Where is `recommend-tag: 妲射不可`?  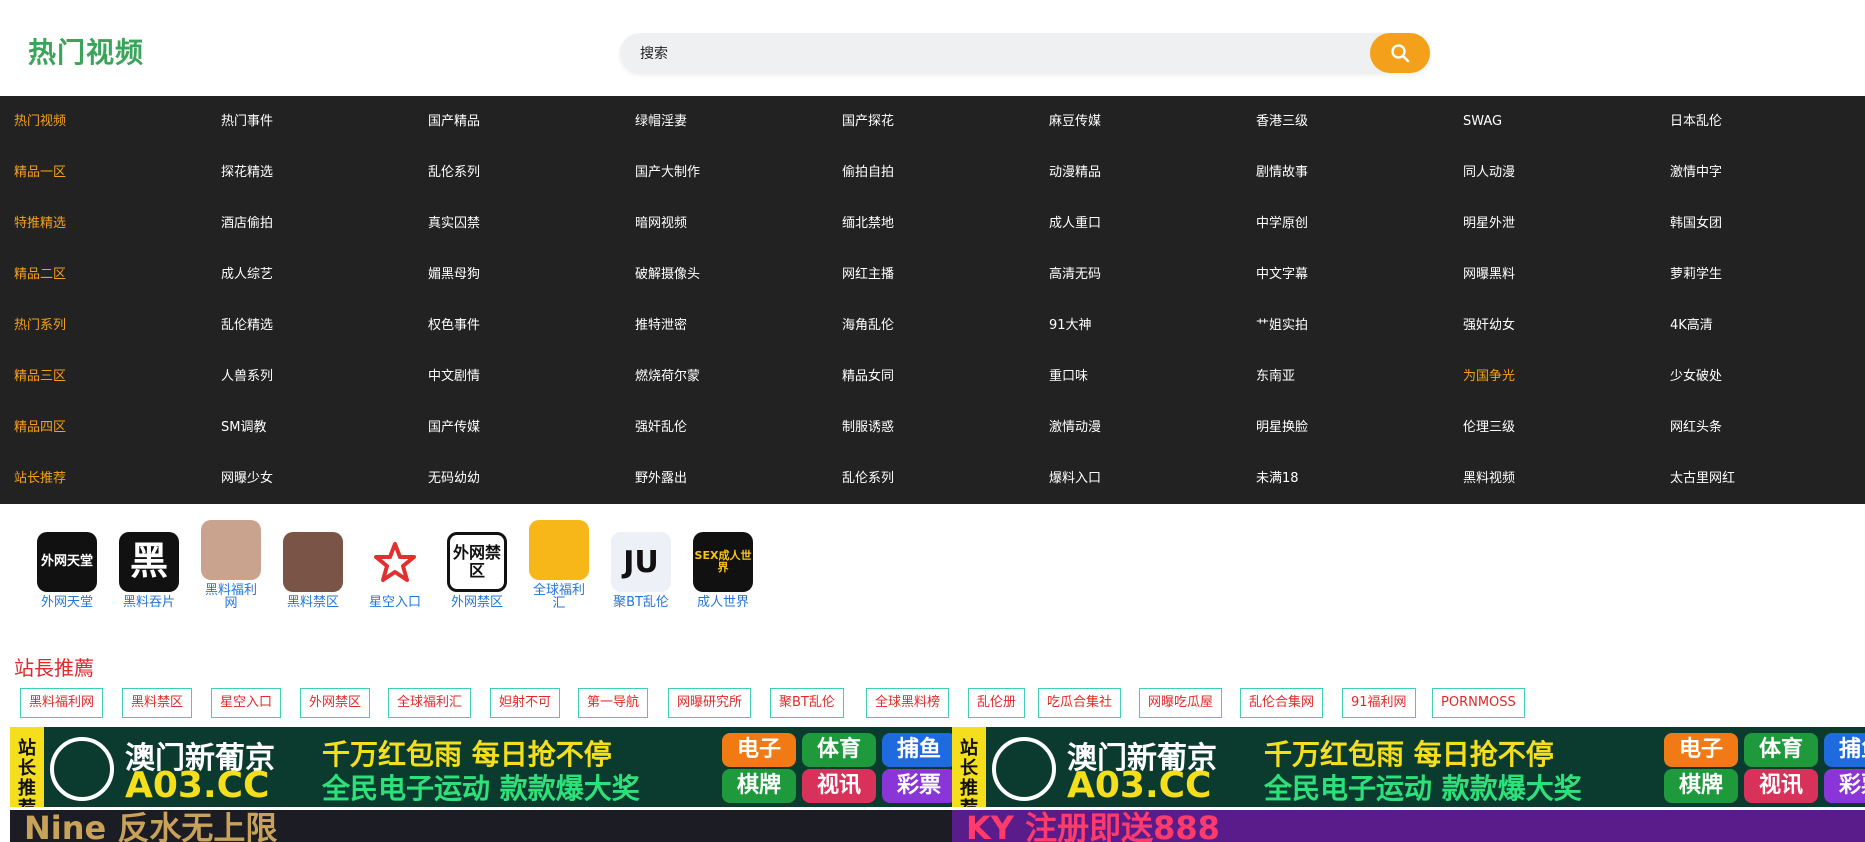
recommend-tag: 妲射不可 is located at coordinates (525, 703).